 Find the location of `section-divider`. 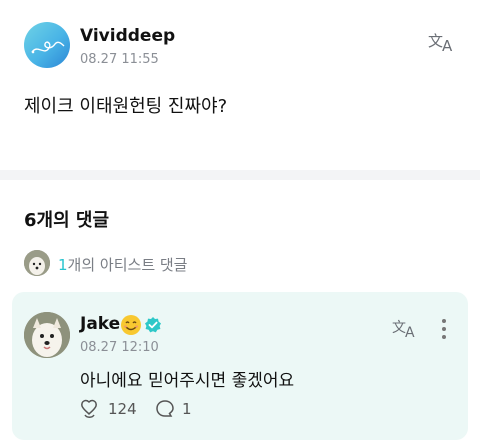

section-divider is located at coordinates (240, 175).